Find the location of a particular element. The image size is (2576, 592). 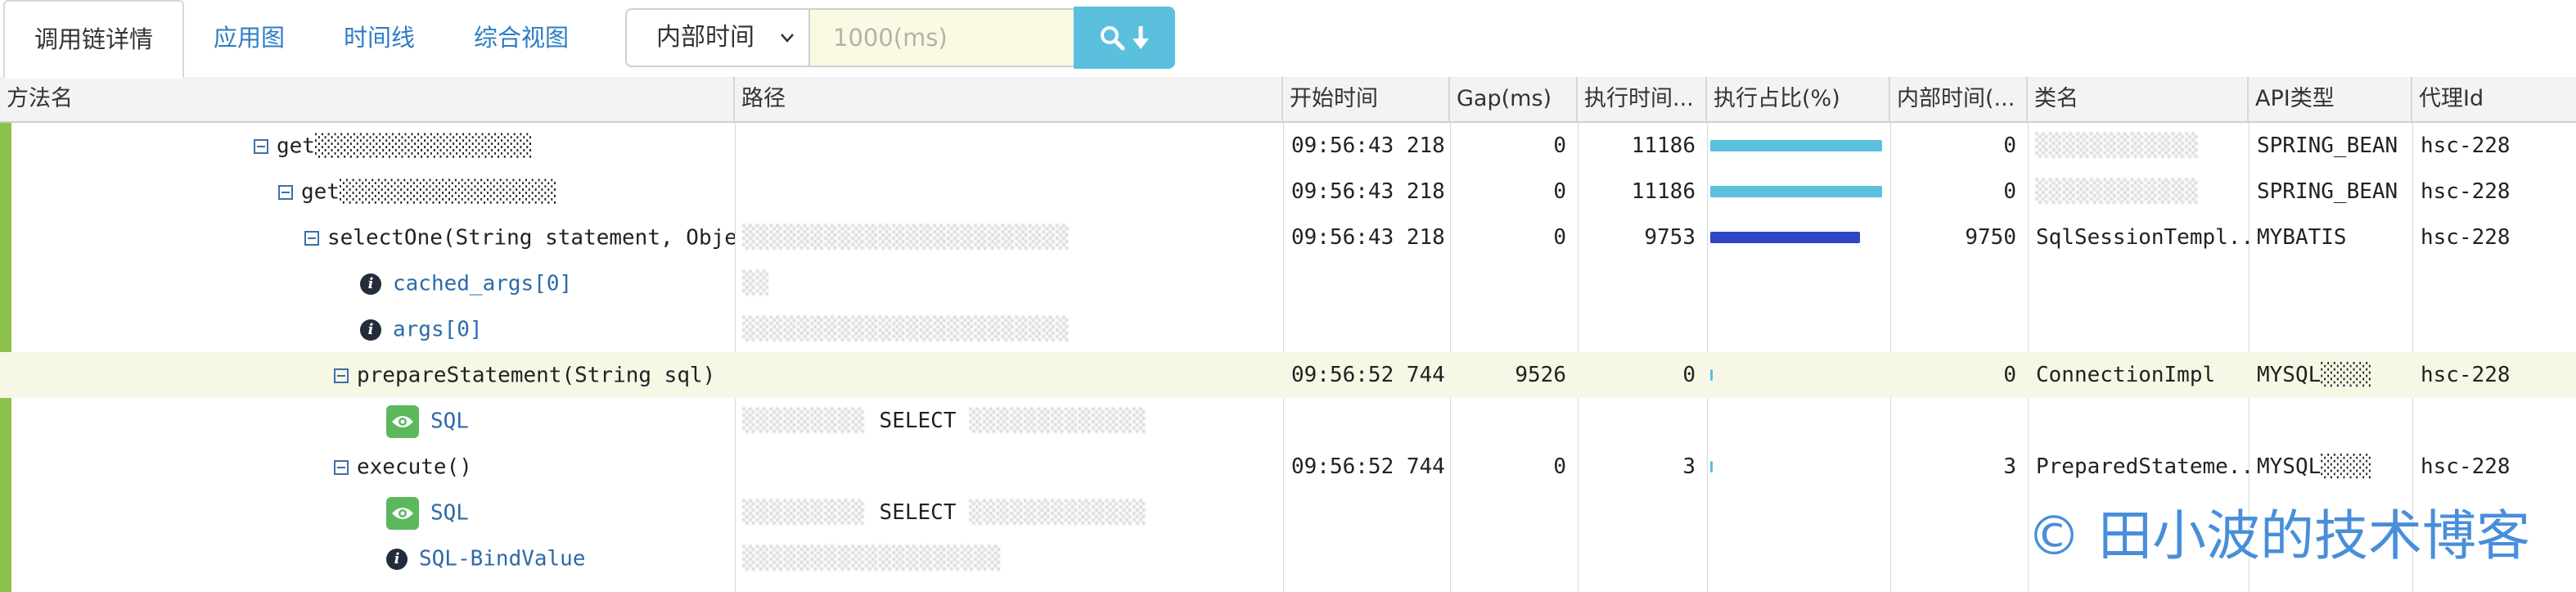

method-name-text: args[0] is located at coordinates (438, 329).